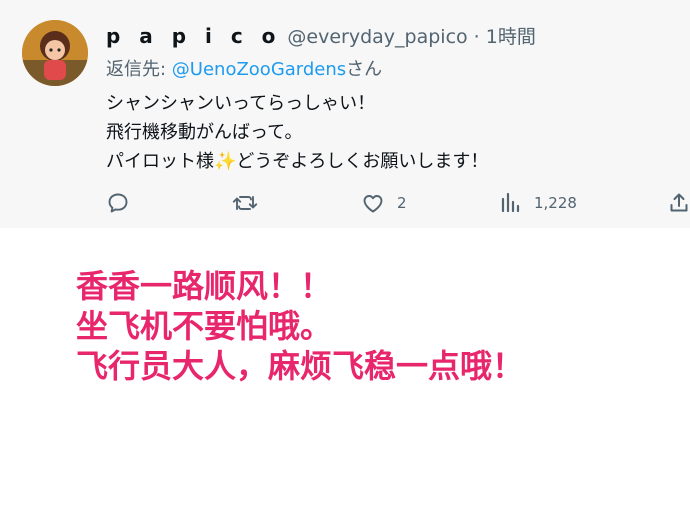  What do you see at coordinates (225, 161) in the screenshot?
I see `sparkles-emoji: ✨` at bounding box center [225, 161].